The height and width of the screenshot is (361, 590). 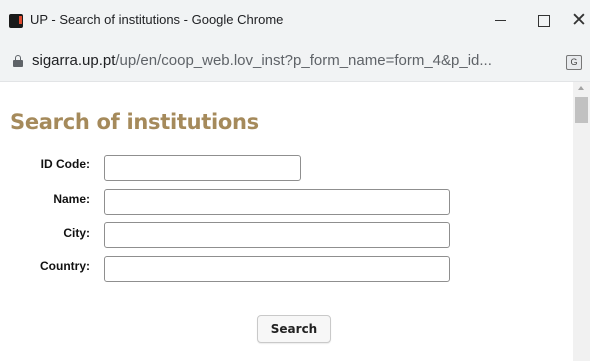 I want to click on url-host: sigarra.up.pt, so click(x=74, y=60).